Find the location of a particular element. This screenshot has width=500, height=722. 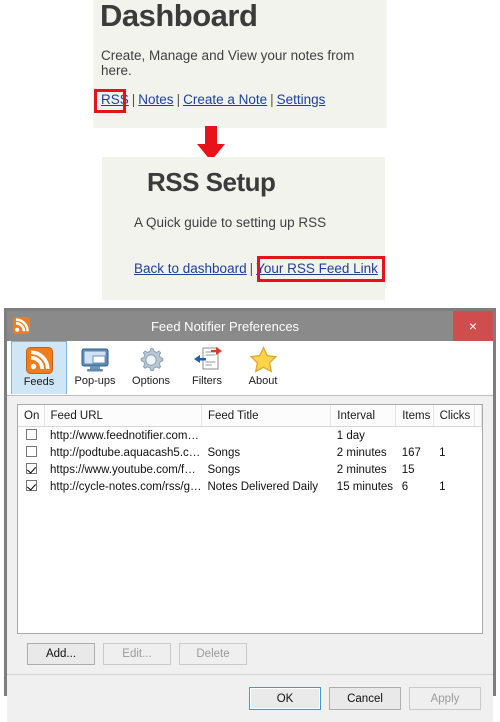

rss-setup-subtitle: A Quick guide to setting up RSS is located at coordinates (230, 222).